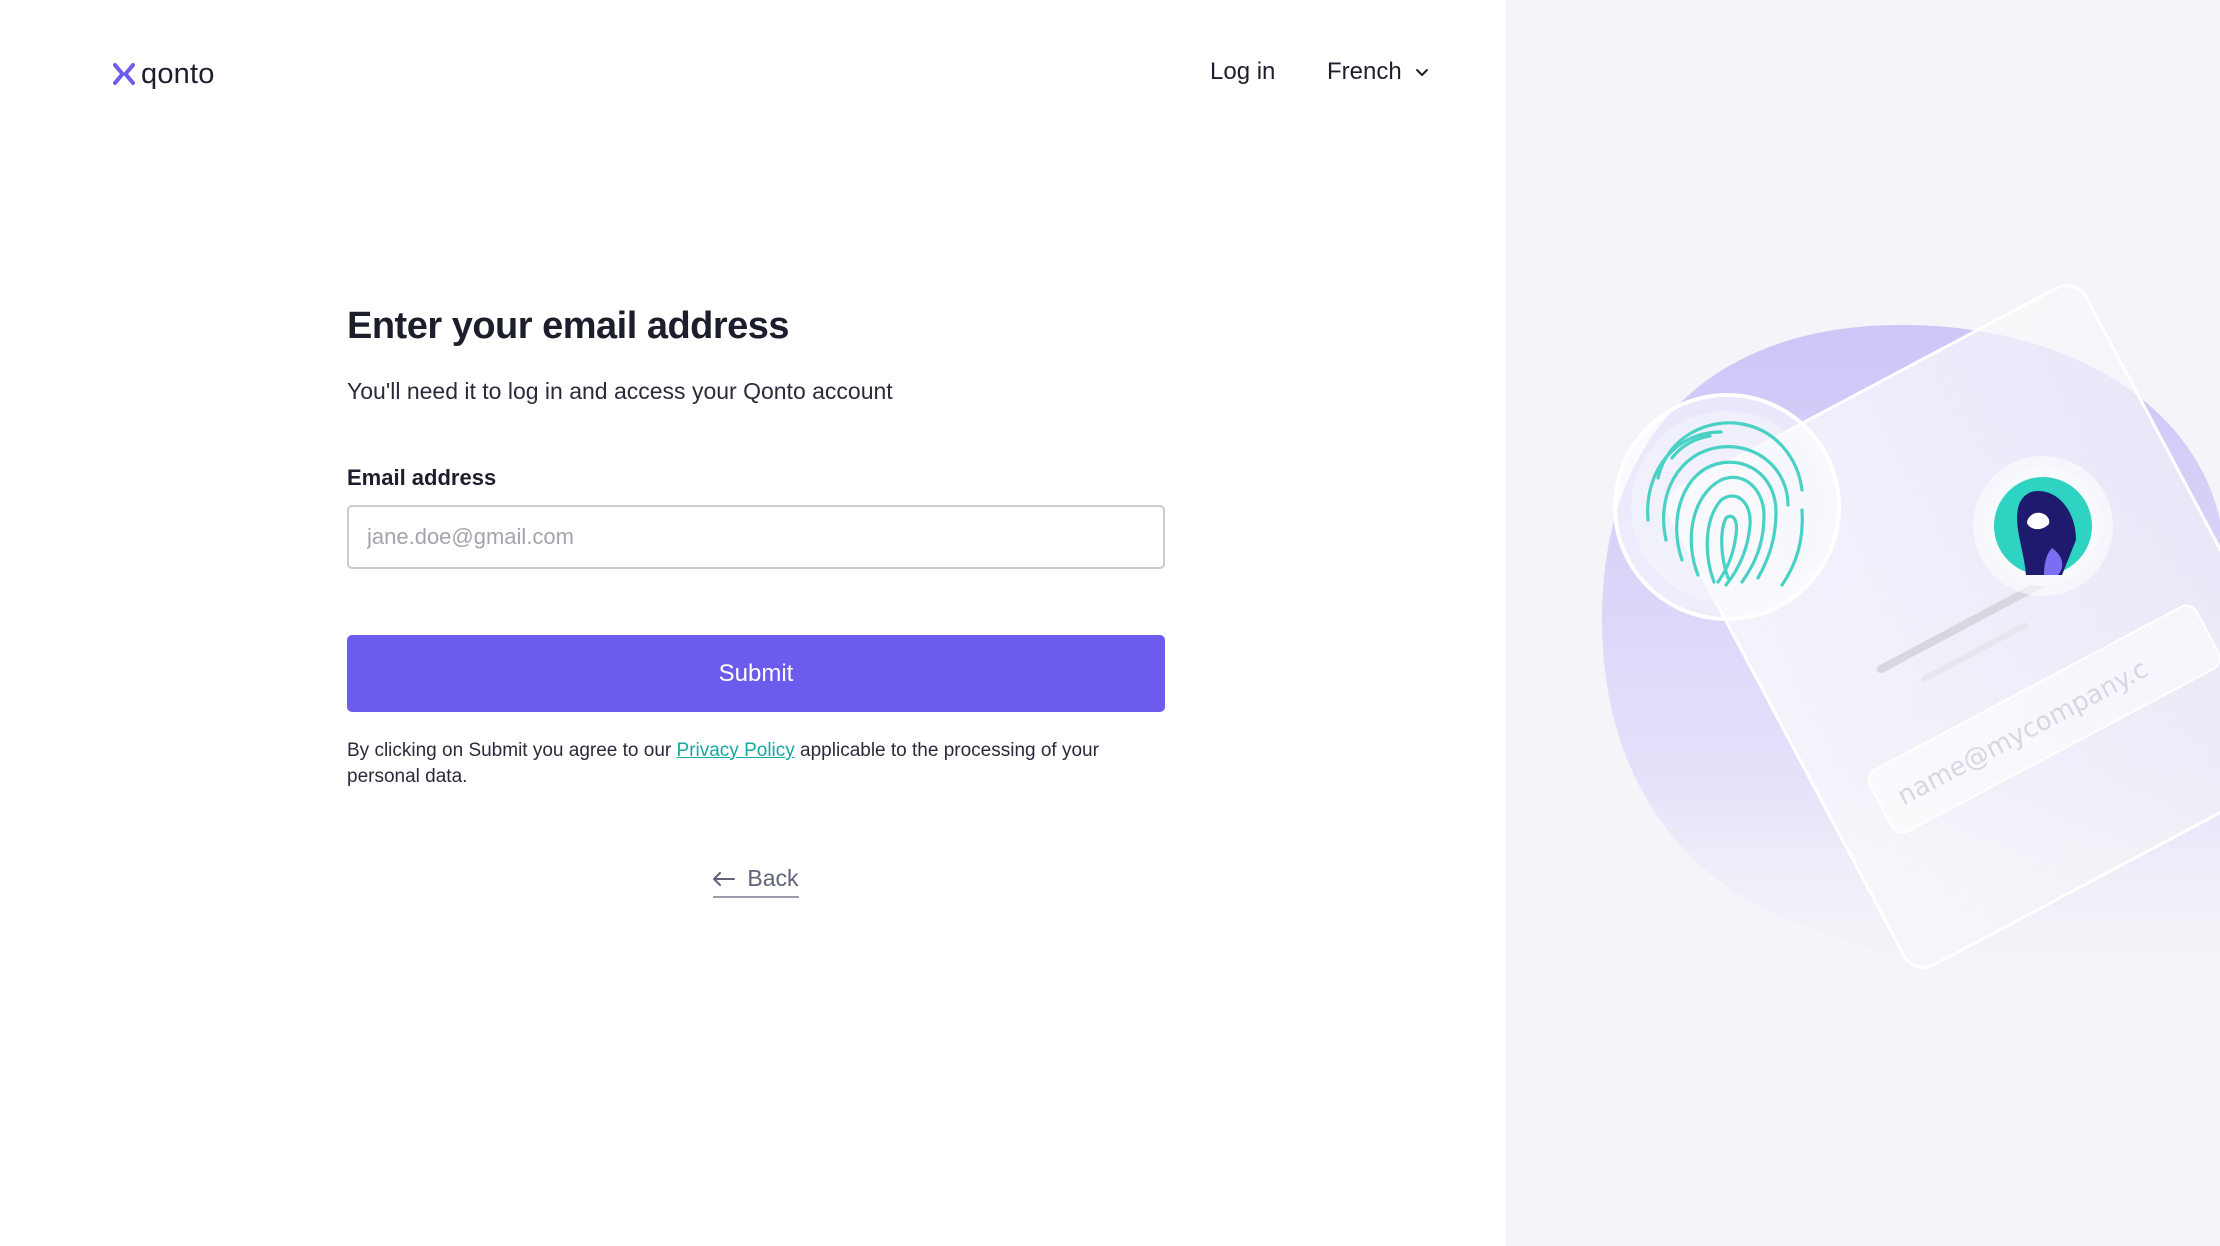 The image size is (2220, 1246). I want to click on chevron-down-icon, so click(1421, 72).